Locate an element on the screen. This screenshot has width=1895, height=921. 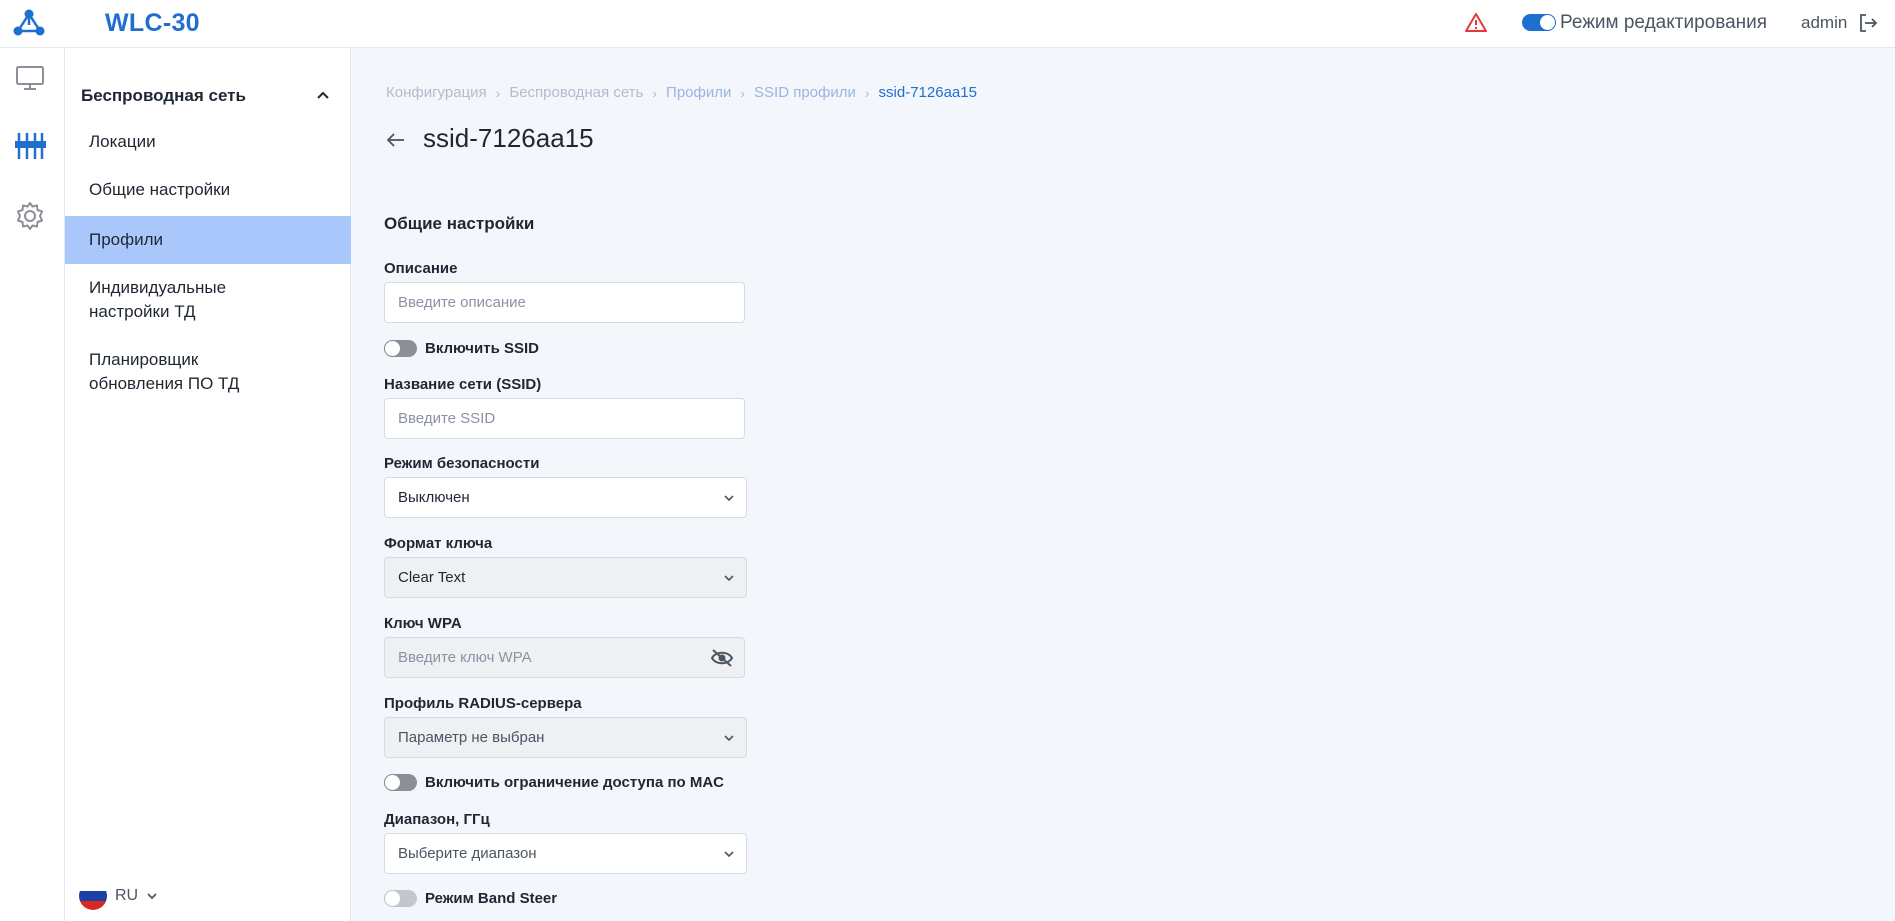
warning-icon is located at coordinates (1476, 23).